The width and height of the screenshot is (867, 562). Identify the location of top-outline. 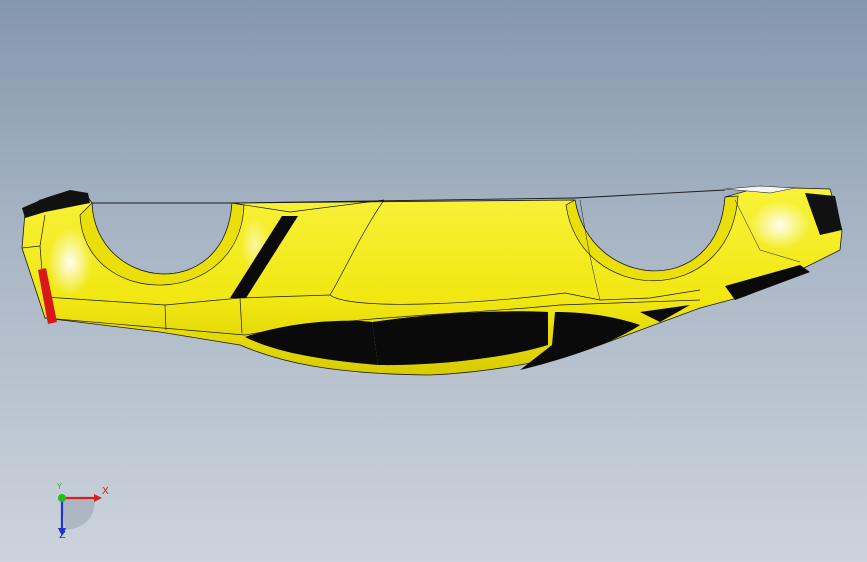
(650, 194).